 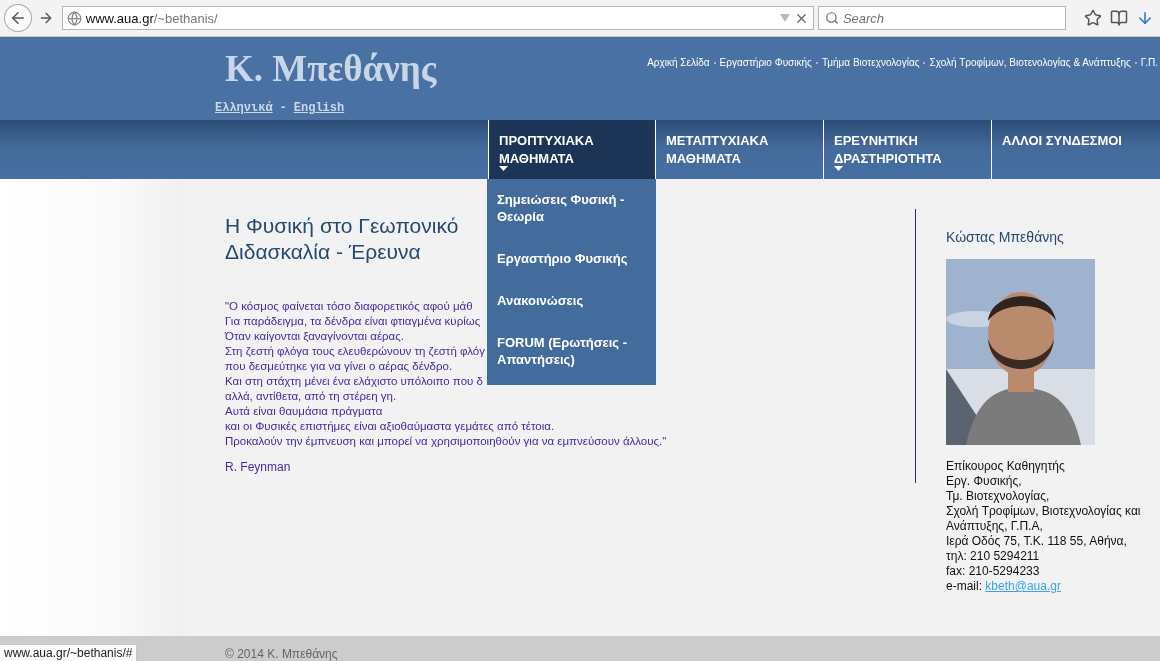 I want to click on page-title: Η Φυσική στο Γεωπονικό Διδασκαλία - Έρευνα, so click(x=342, y=239).